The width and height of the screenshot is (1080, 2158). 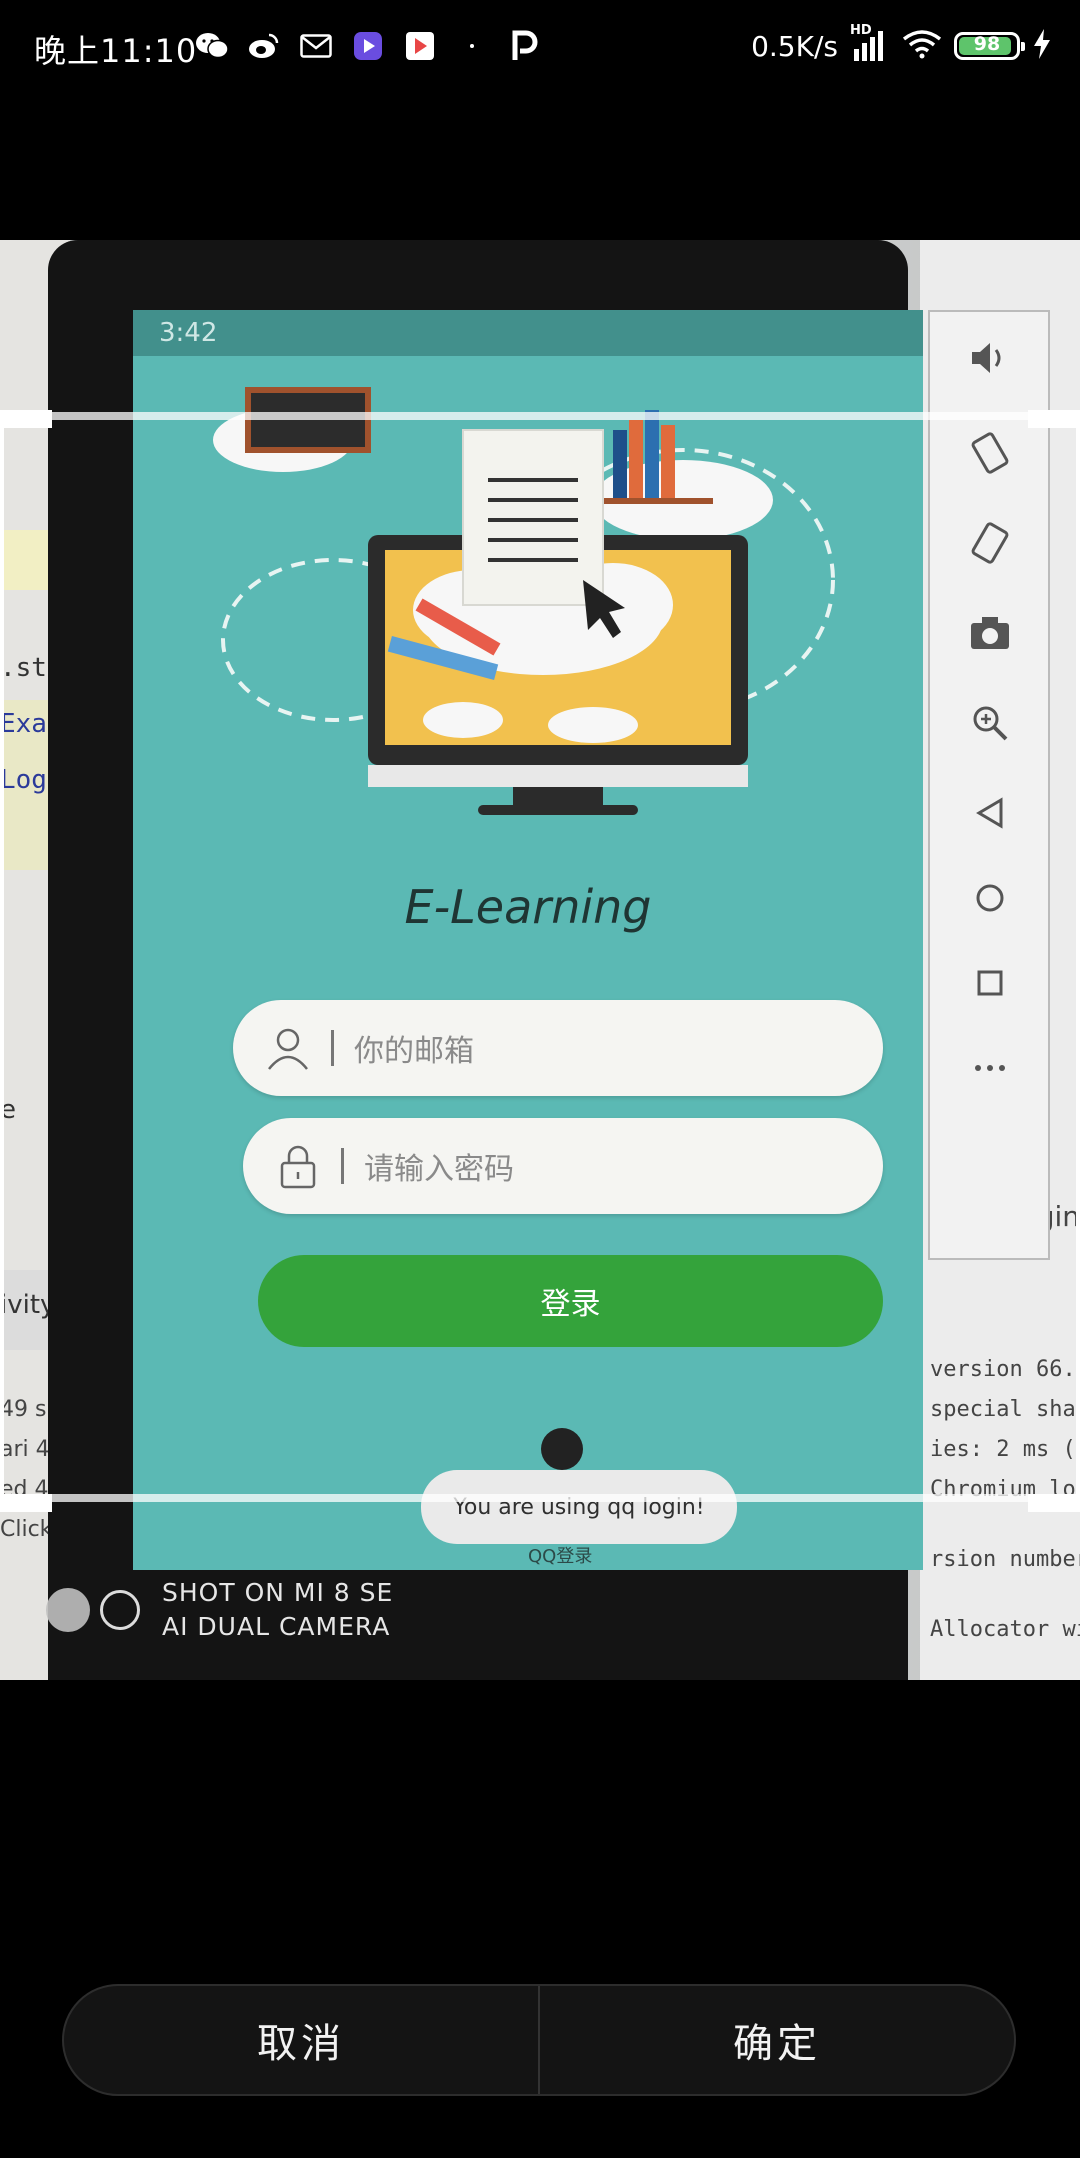 I want to click on bg-code-line: e, so click(x=8, y=1110).